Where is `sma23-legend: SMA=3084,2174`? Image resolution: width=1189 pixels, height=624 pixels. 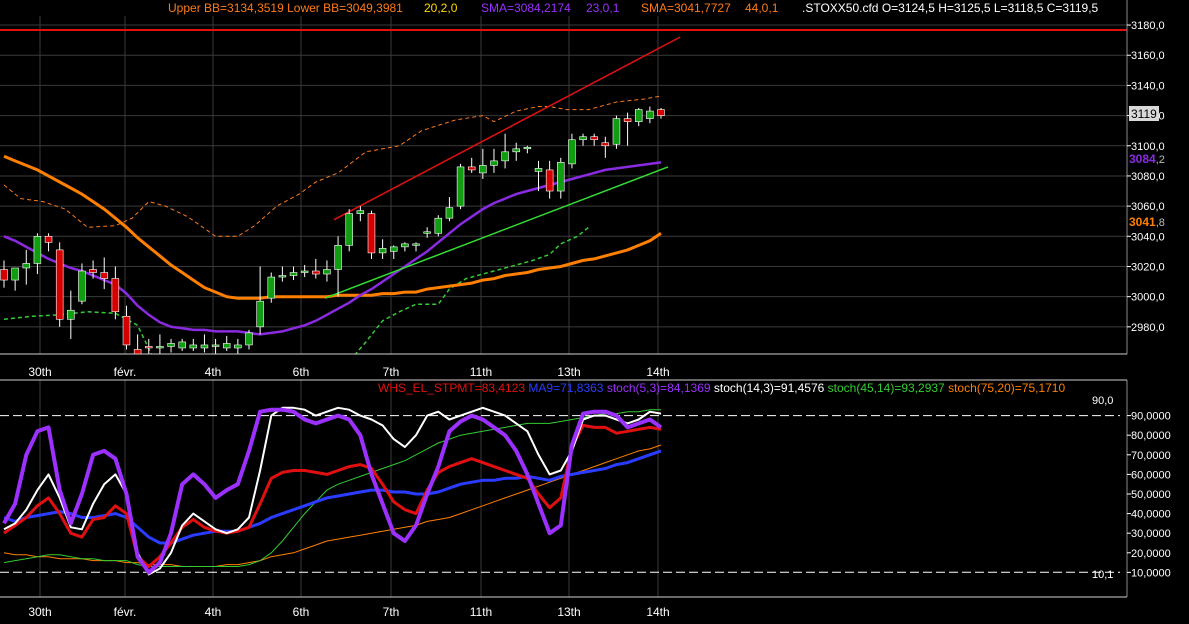
sma23-legend: SMA=3084,2174 is located at coordinates (526, 8).